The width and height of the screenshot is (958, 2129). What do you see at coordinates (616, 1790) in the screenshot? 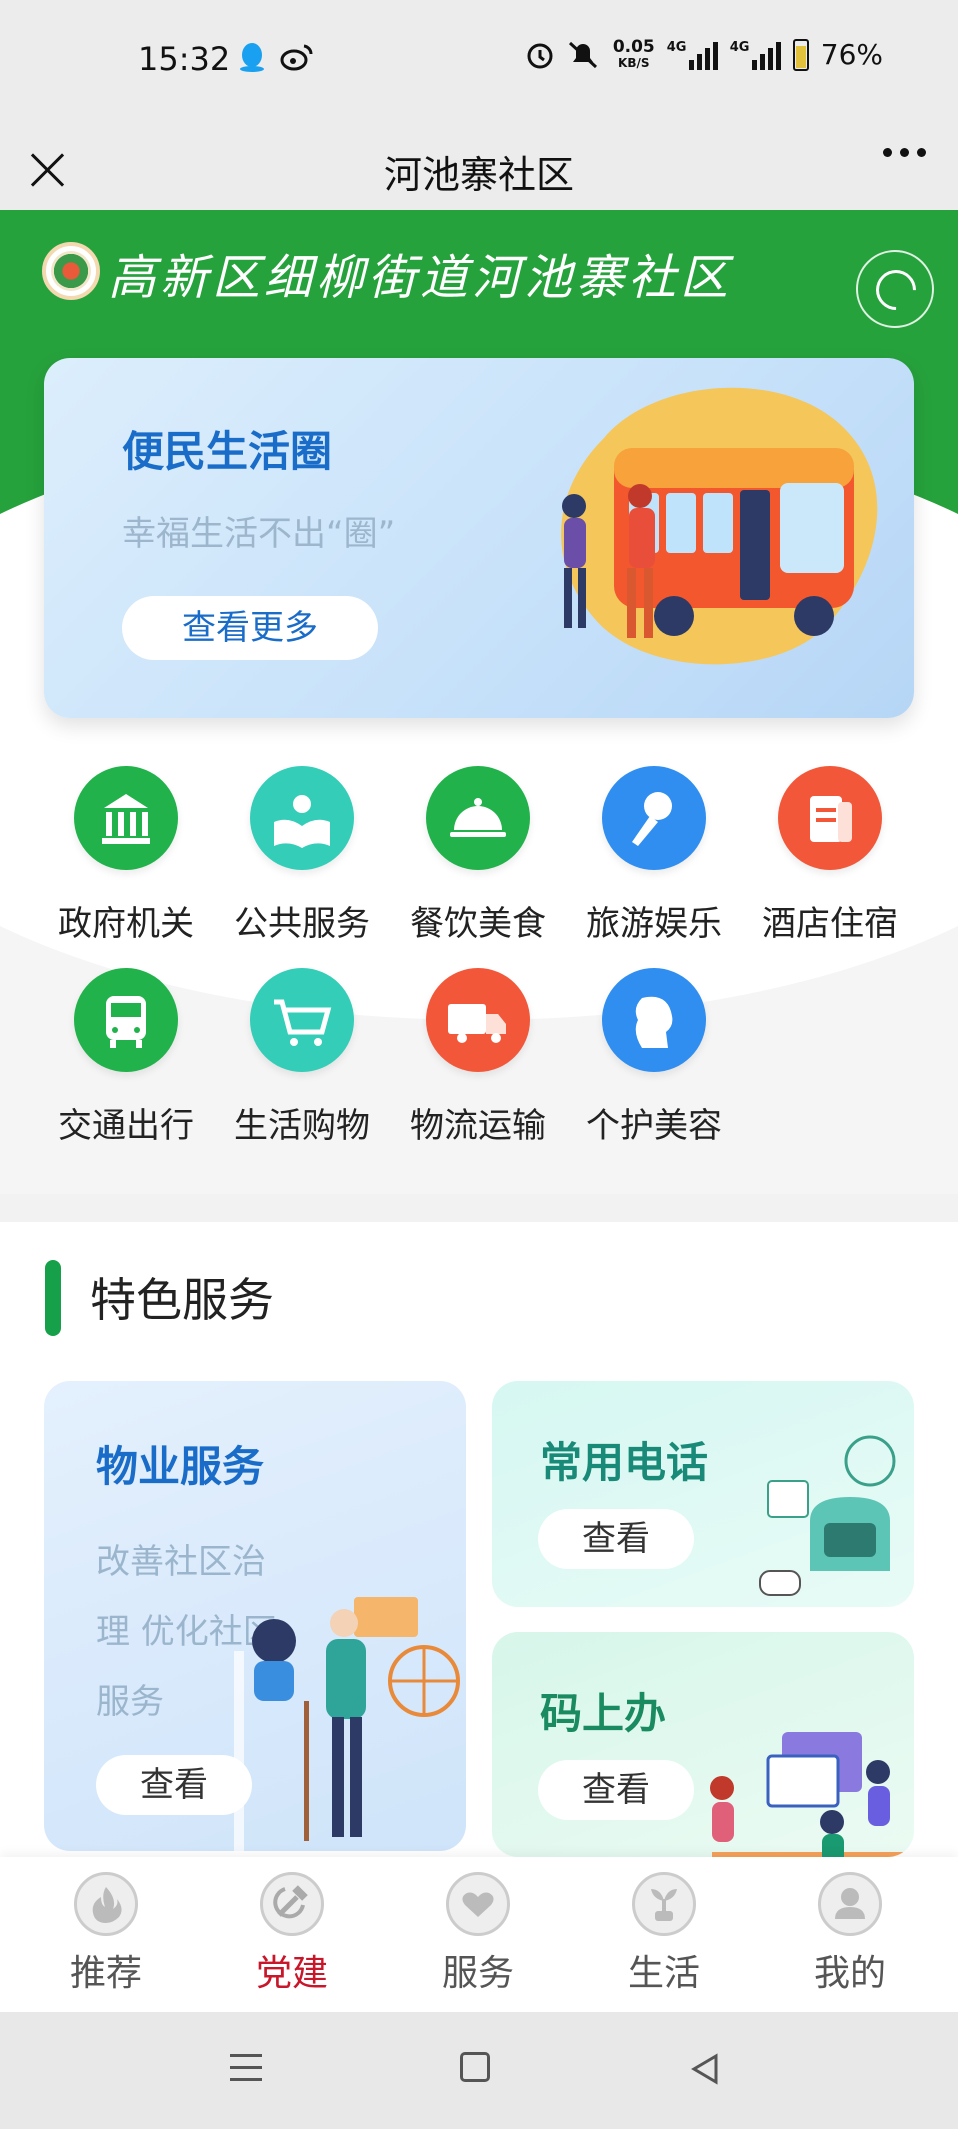
I see `qr-service-view-button: 查看` at bounding box center [616, 1790].